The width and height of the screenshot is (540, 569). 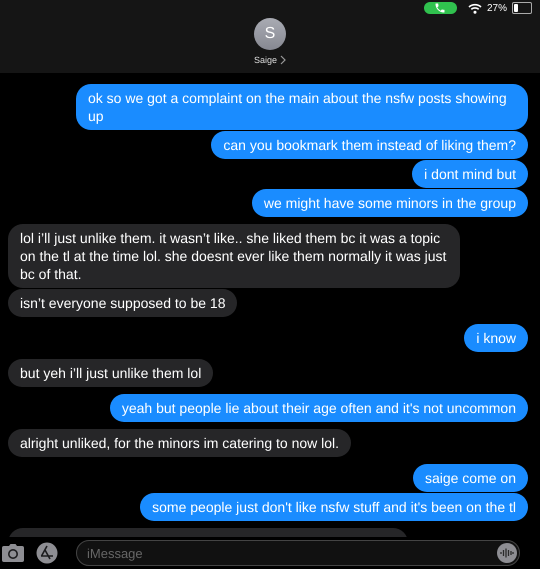 What do you see at coordinates (283, 60) in the screenshot?
I see `chevron-icon` at bounding box center [283, 60].